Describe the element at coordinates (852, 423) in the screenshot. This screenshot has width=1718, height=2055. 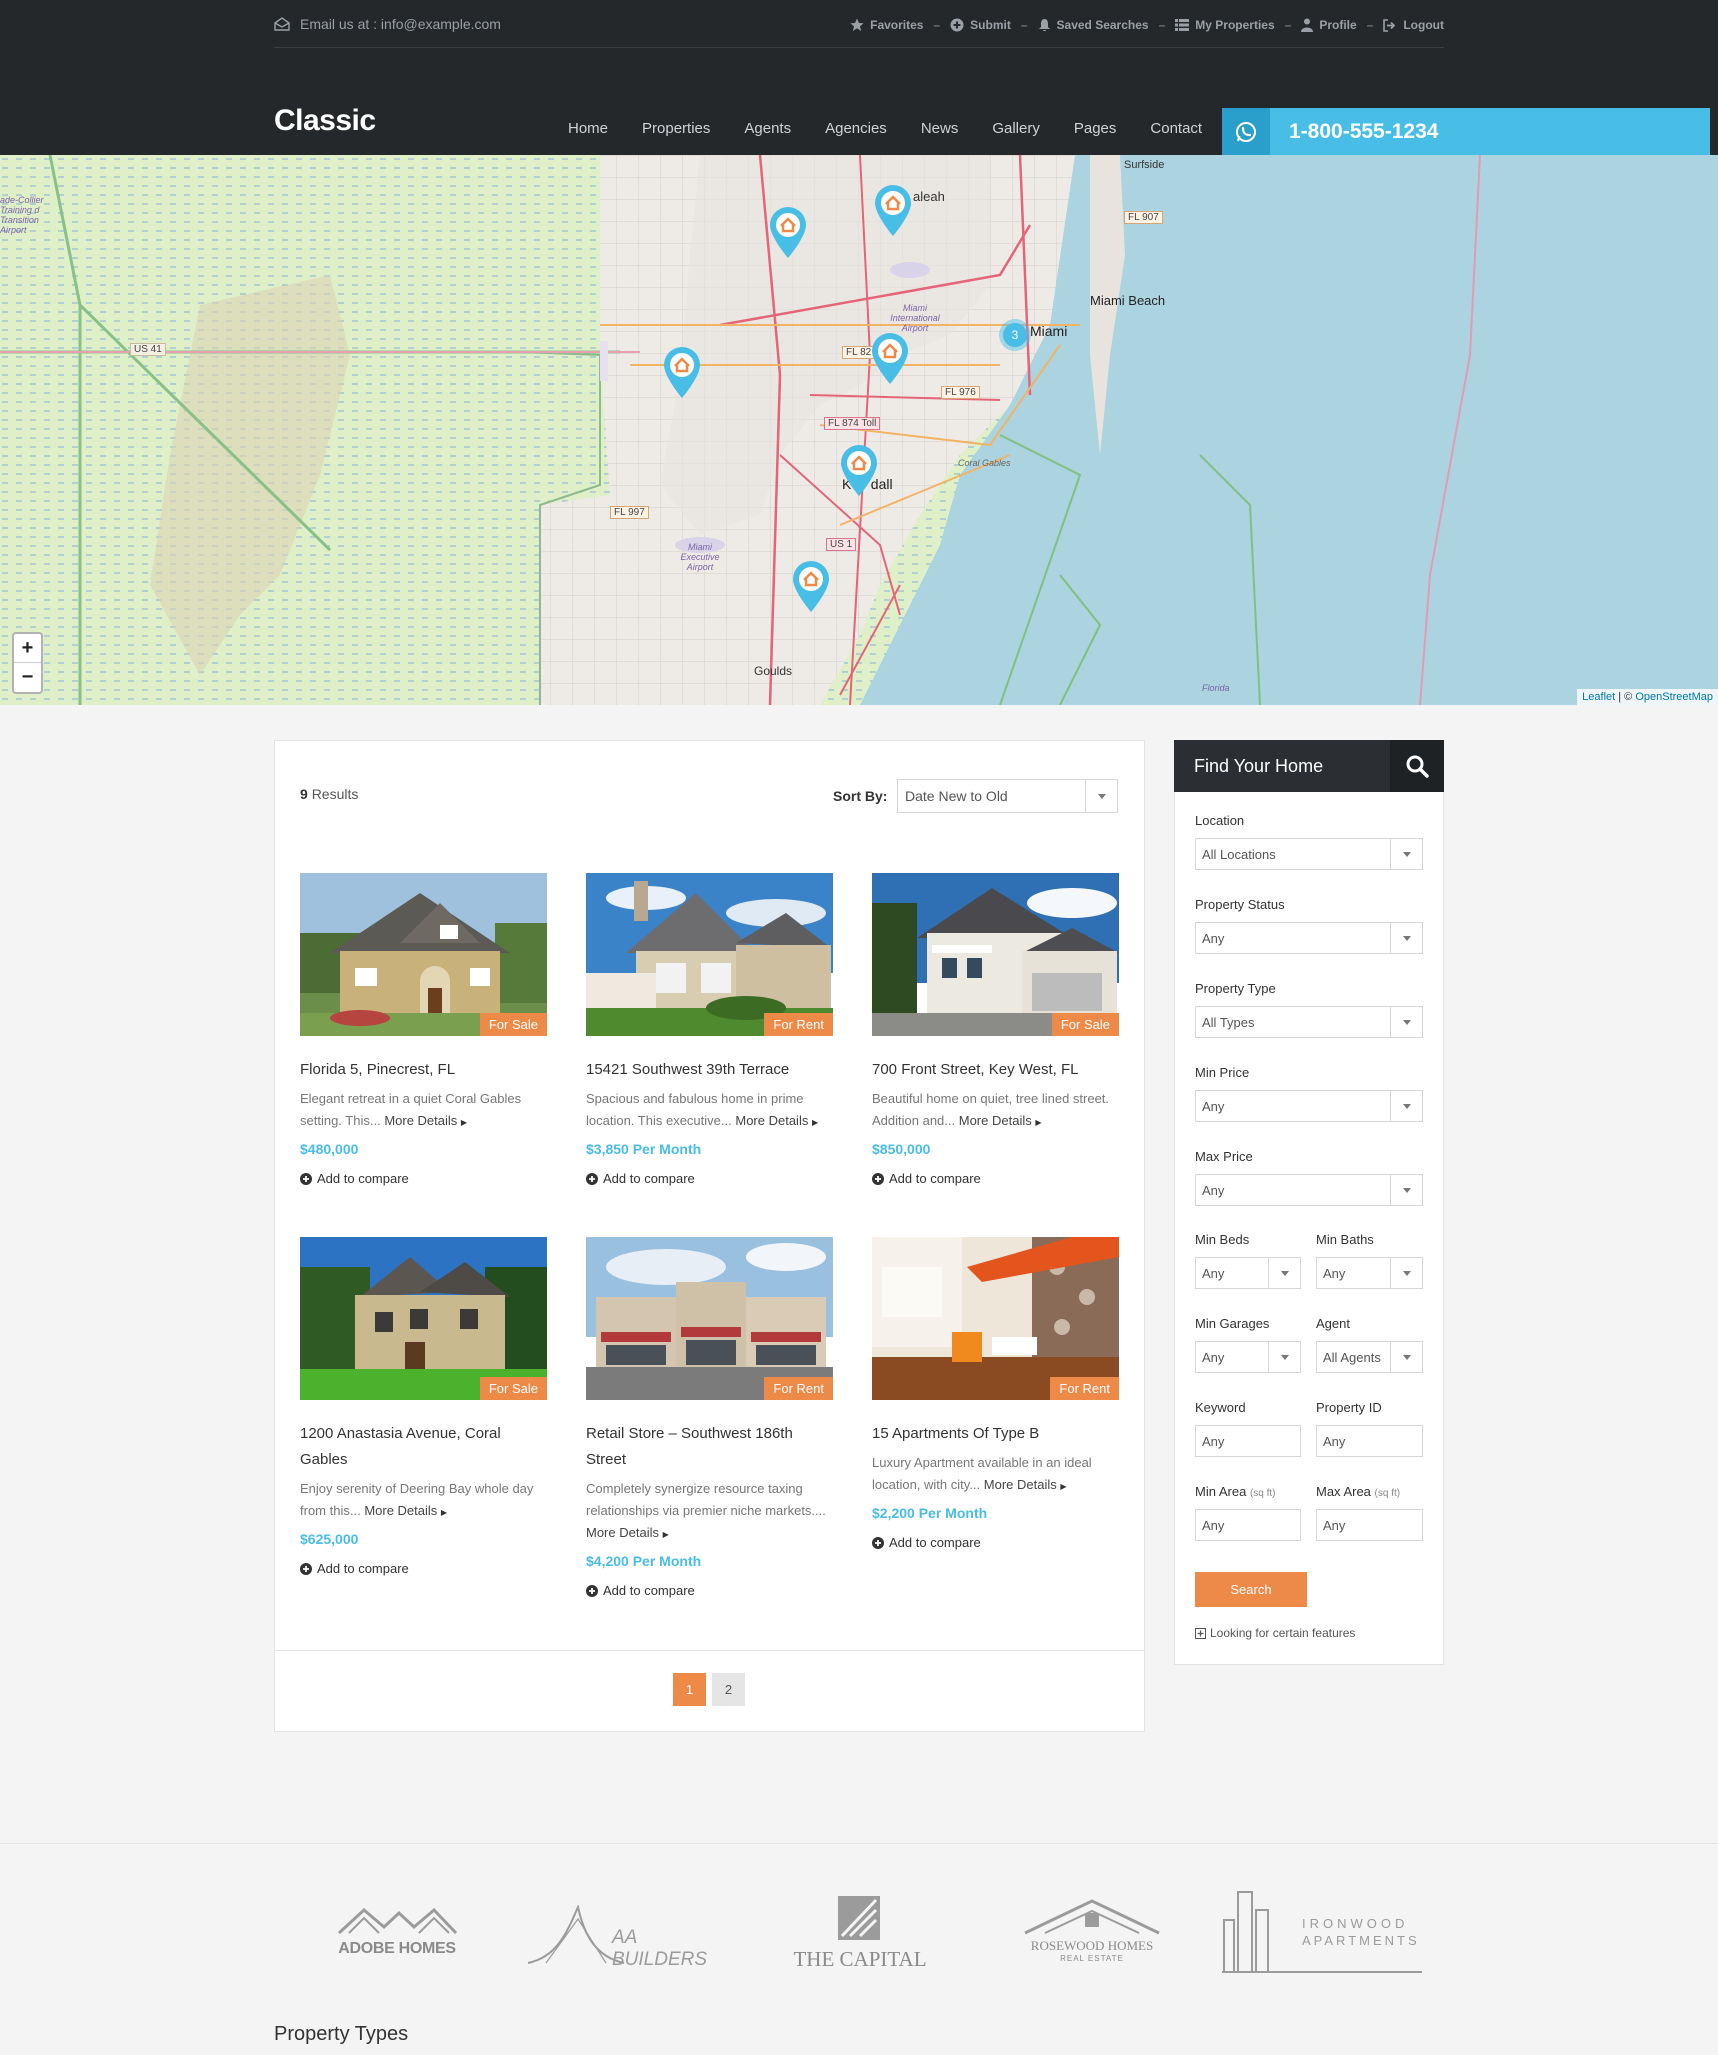
I see `map-shield-fl874: FL 874 Toll` at that location.